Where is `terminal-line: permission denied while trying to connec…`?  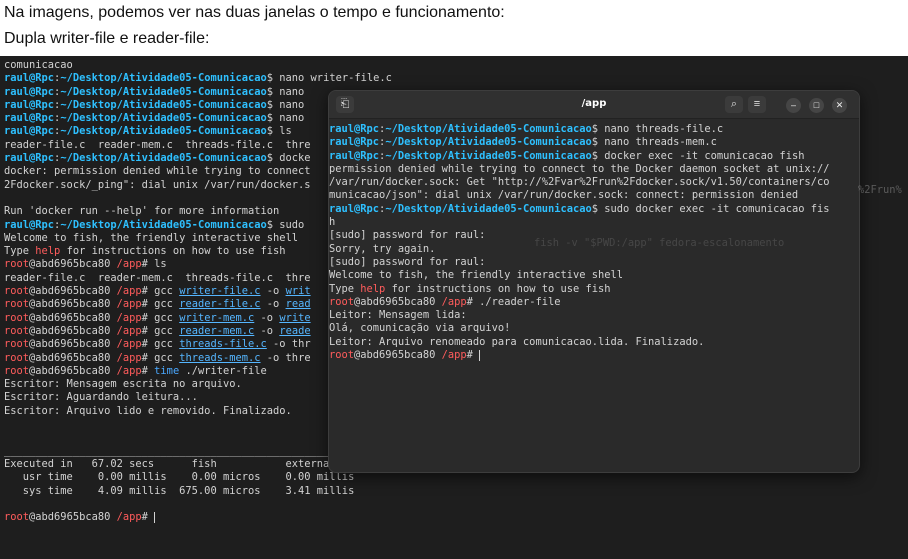 terminal-line: permission denied while trying to connec… is located at coordinates (579, 169).